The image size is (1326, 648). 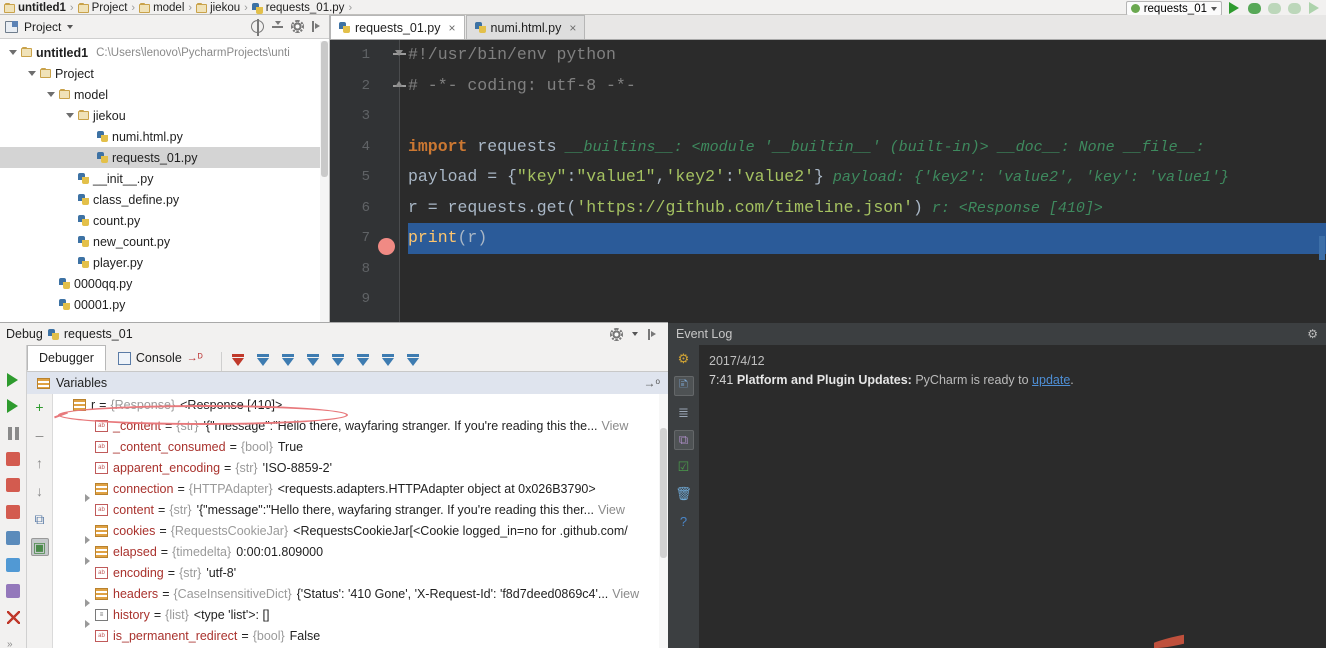 I want to click on pin-icon, so click(x=13, y=590).